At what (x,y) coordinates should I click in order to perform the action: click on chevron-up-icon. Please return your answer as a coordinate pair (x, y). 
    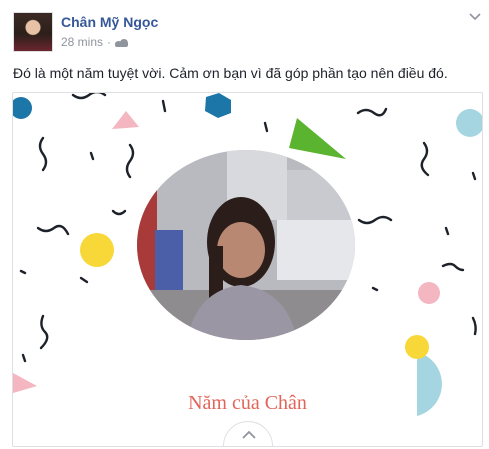
    Looking at the image, I should click on (249, 434).